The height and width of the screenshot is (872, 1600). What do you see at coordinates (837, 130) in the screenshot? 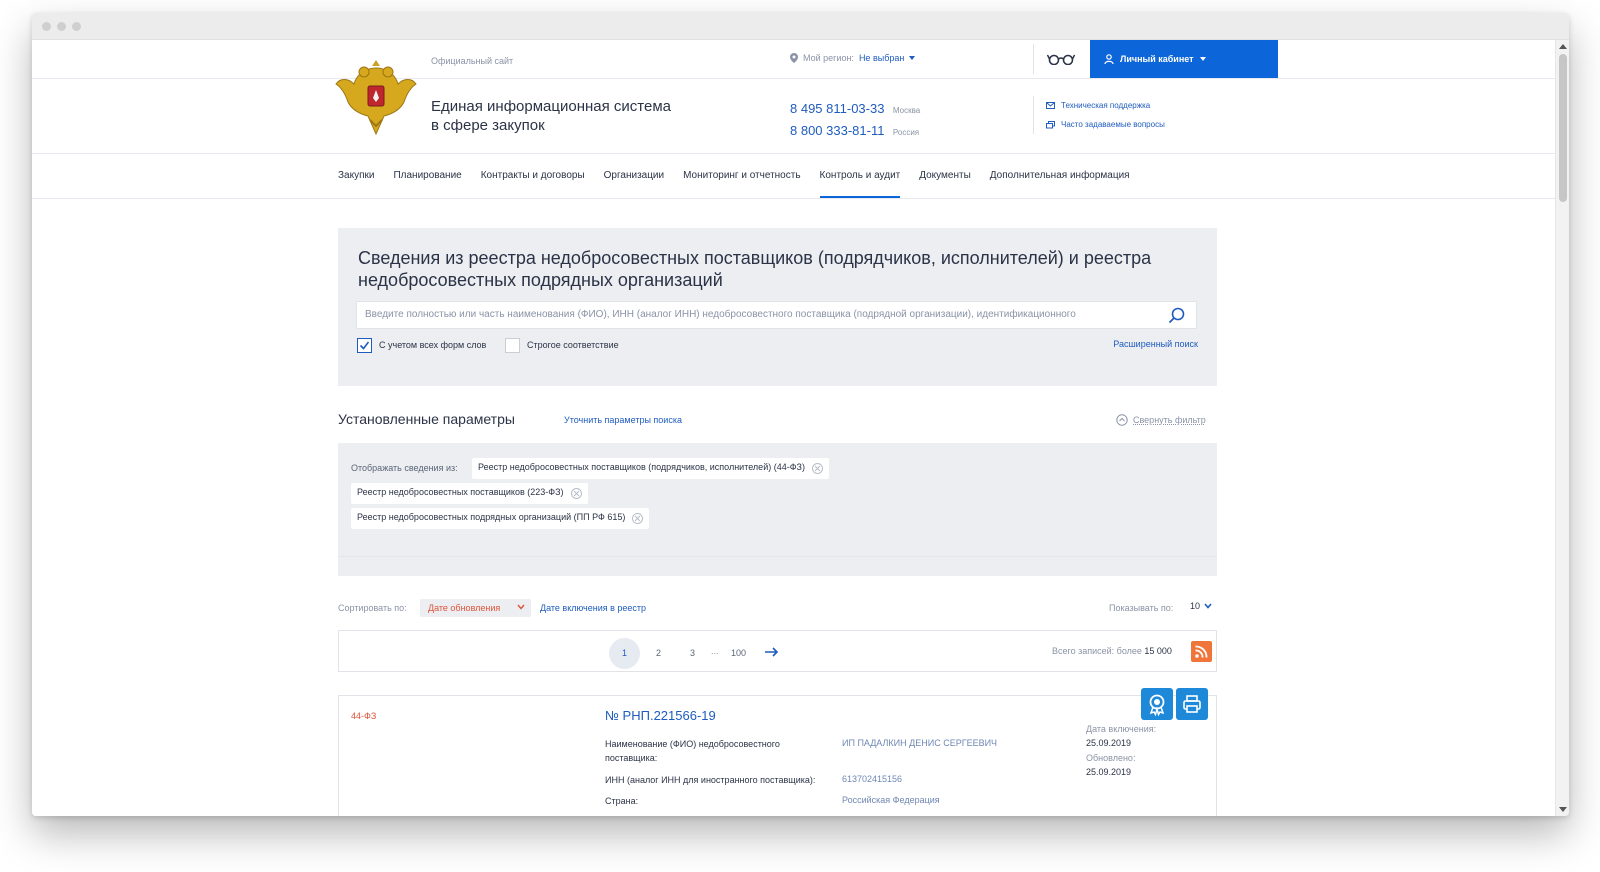
I see `phone-number-russia: 8 800 333-81-11` at bounding box center [837, 130].